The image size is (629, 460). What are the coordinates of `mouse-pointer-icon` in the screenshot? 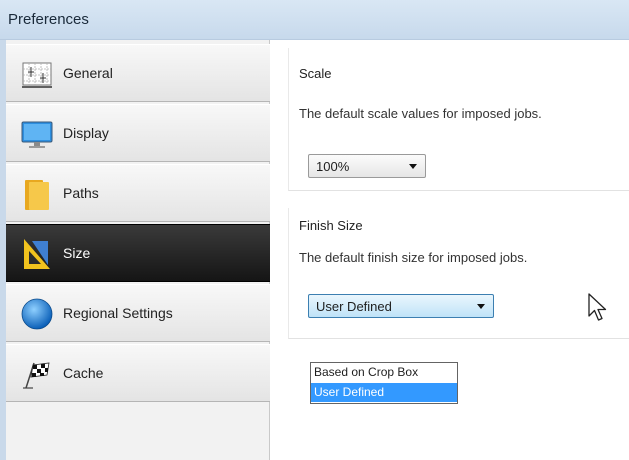 It's located at (597, 307).